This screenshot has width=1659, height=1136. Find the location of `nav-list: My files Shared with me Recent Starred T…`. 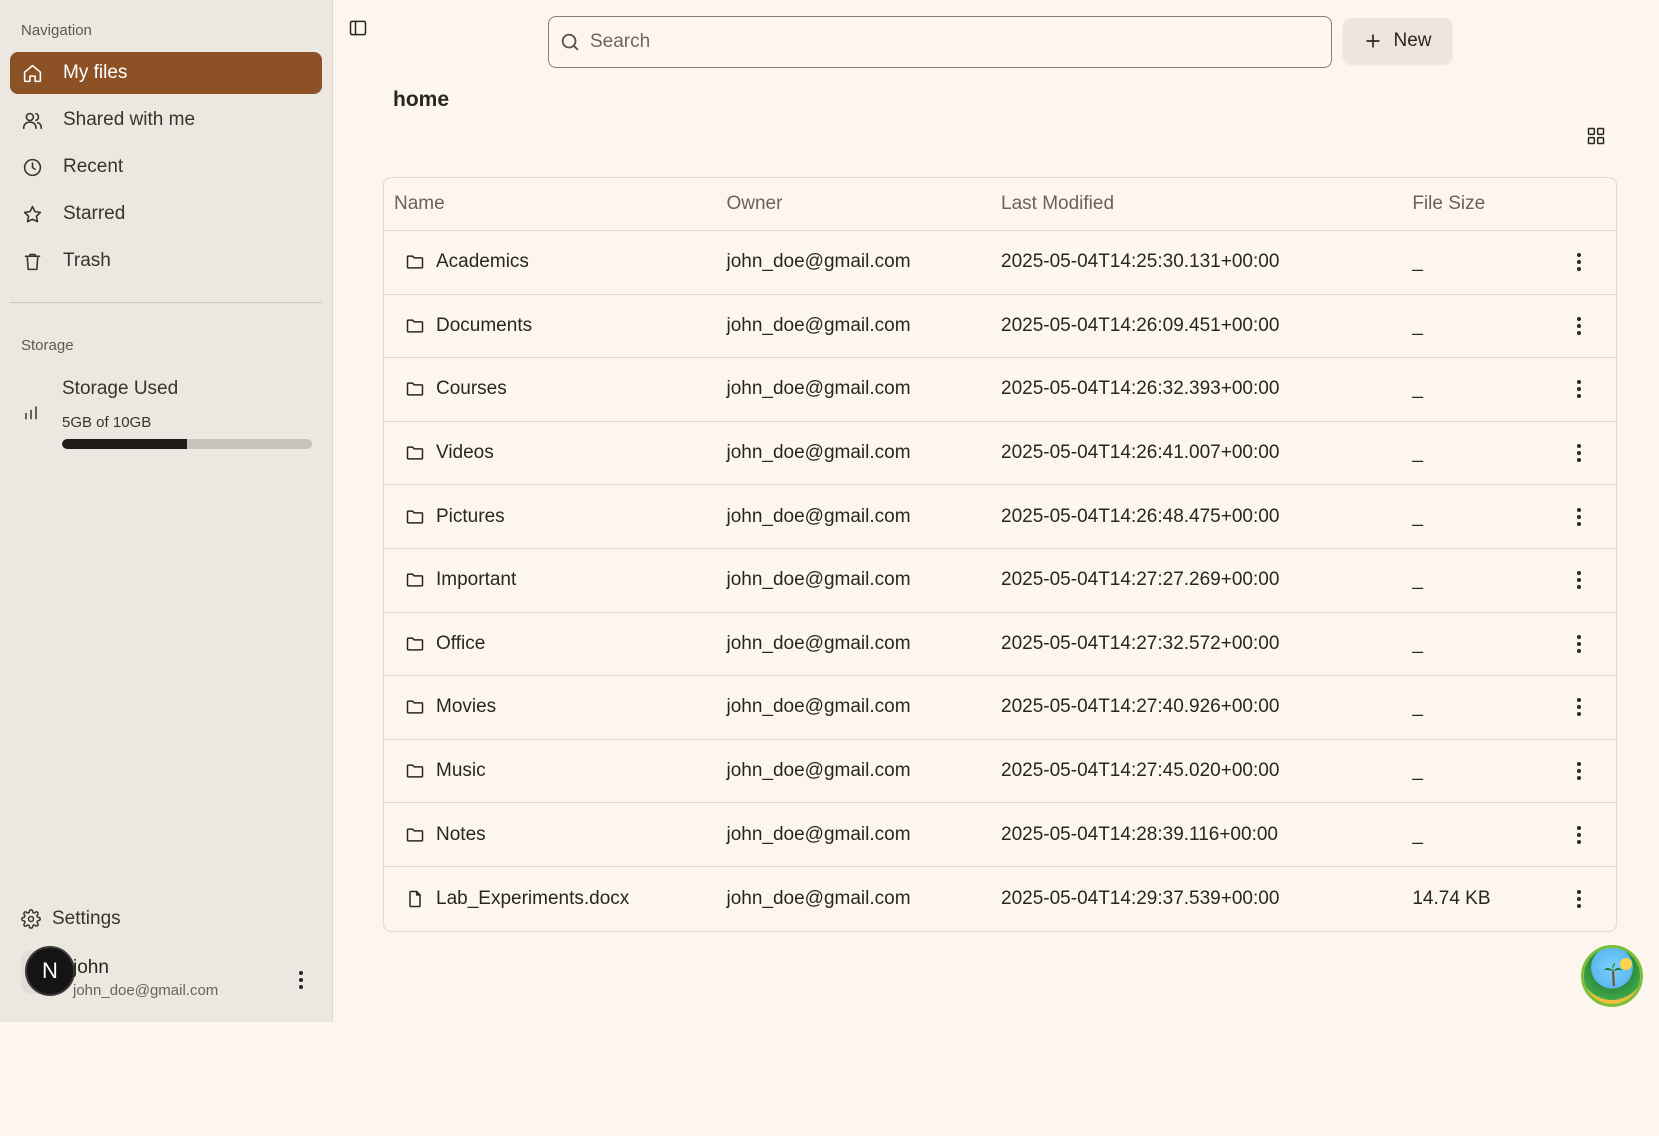

nav-list: My files Shared with me Recent Starred T… is located at coordinates (166, 169).